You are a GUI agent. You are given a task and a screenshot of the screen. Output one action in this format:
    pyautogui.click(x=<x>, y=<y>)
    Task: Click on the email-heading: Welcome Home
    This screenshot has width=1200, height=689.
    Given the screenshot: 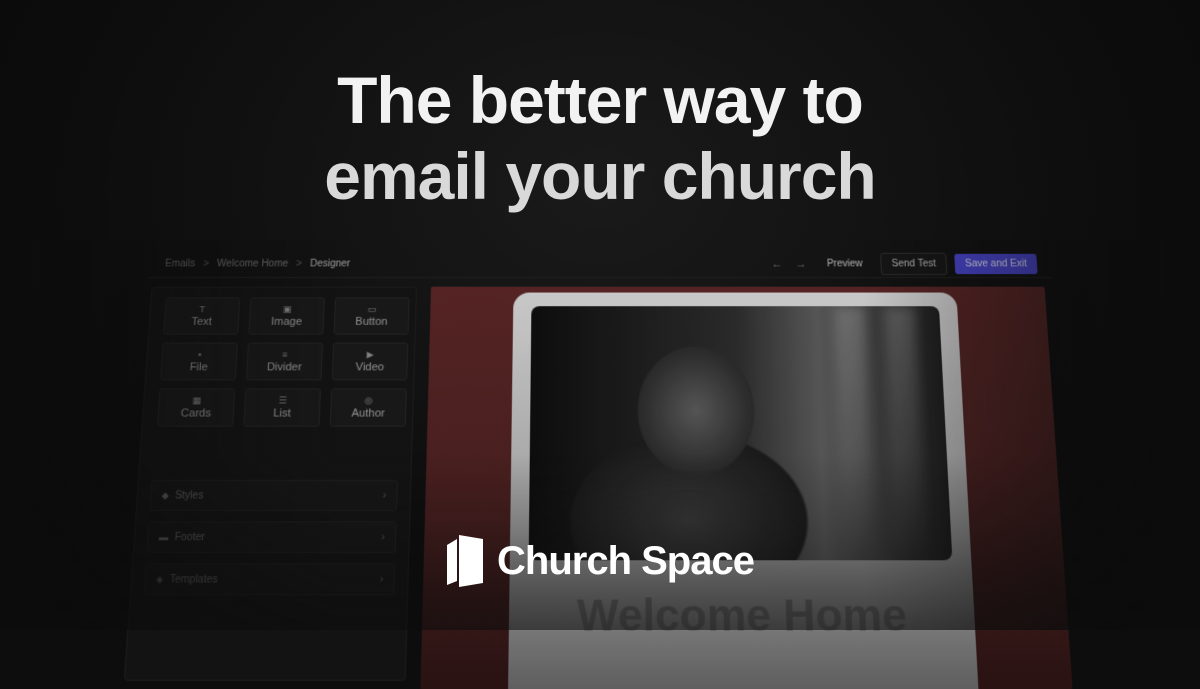 What is the action you would take?
    pyautogui.click(x=742, y=616)
    